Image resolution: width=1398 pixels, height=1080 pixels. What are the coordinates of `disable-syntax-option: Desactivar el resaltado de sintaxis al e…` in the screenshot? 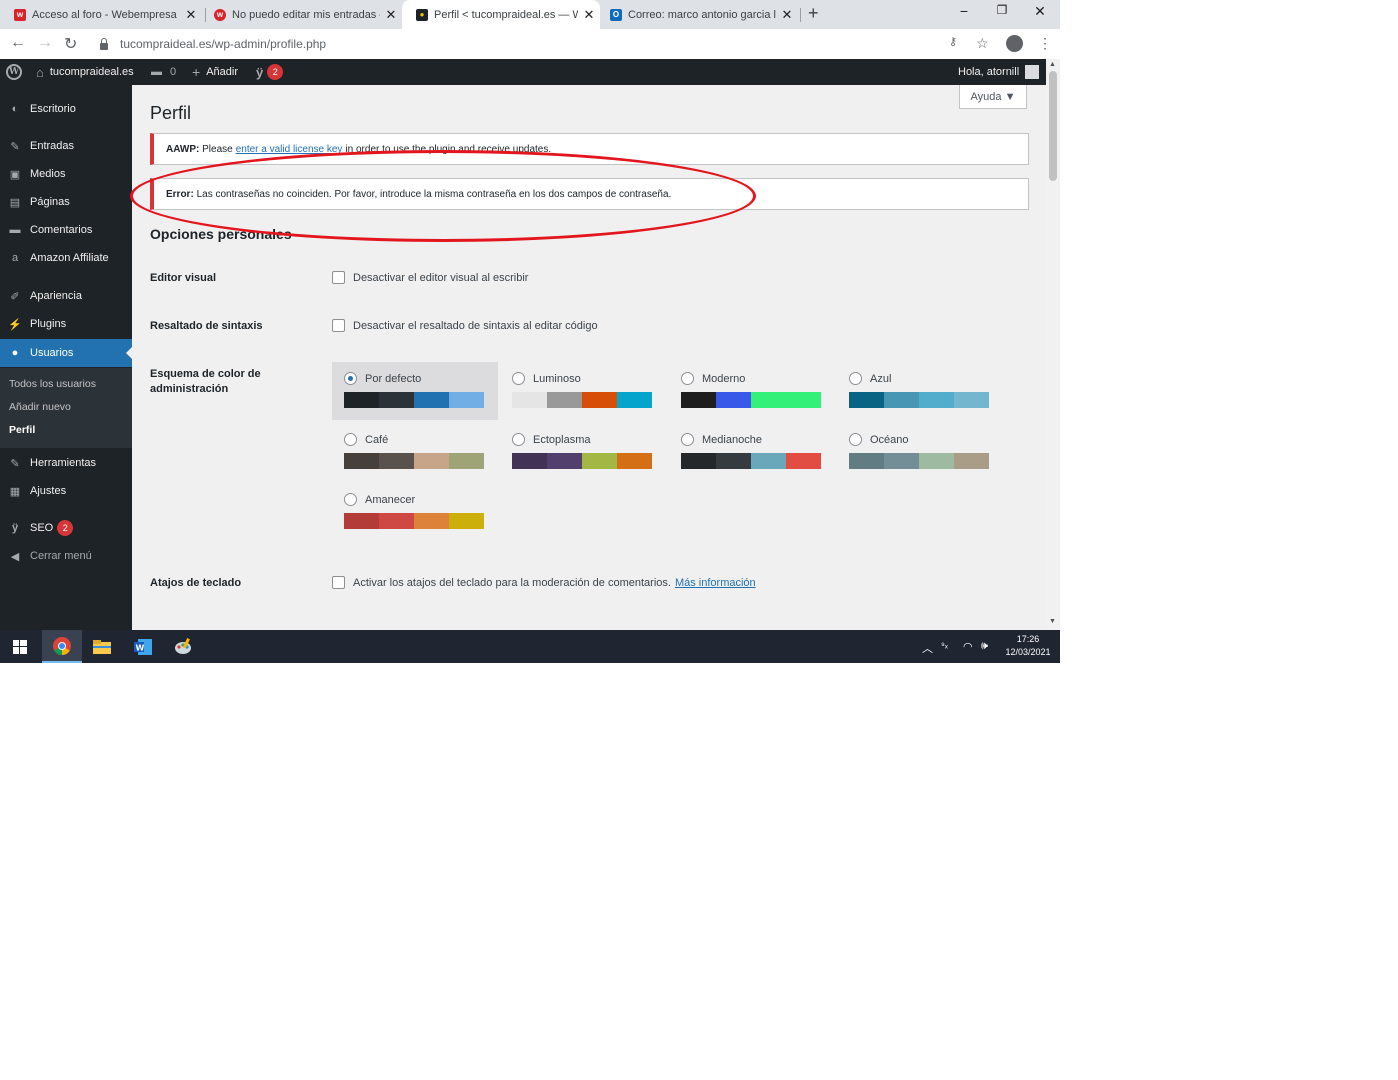 It's located at (465, 325).